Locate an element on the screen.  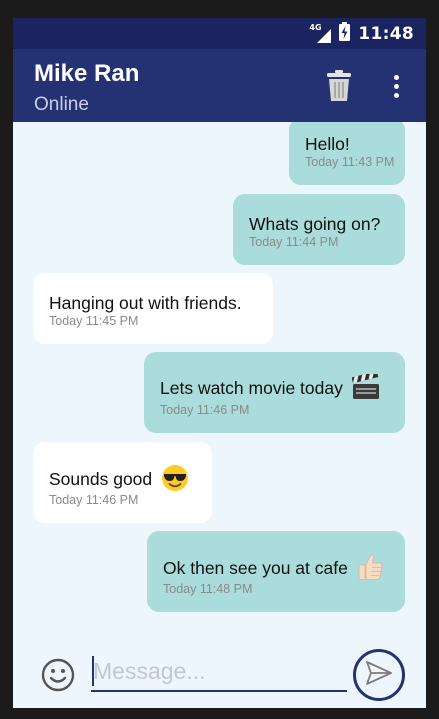
message-input is located at coordinates (219, 672).